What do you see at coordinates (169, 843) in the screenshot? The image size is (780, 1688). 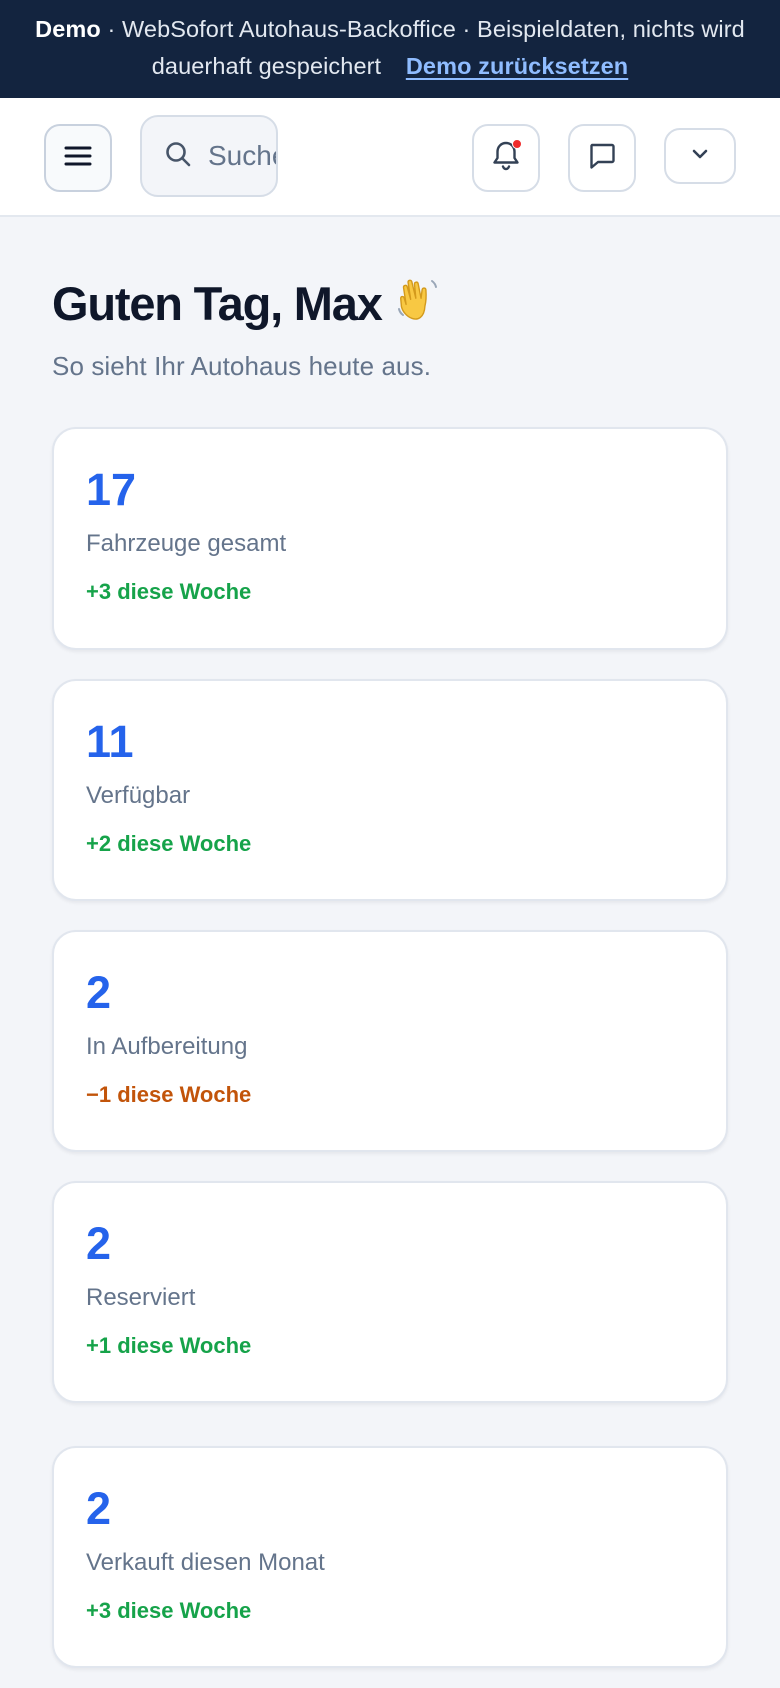 I see `stat-delta: +2 diese Woche` at bounding box center [169, 843].